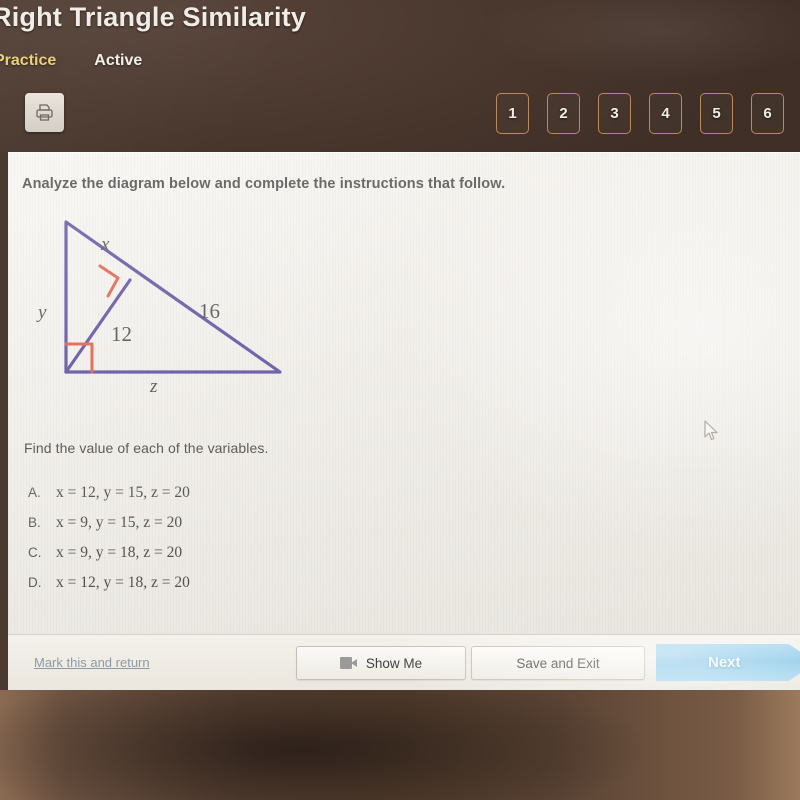 The height and width of the screenshot is (800, 800). What do you see at coordinates (35, 552) in the screenshot?
I see `choice-letter-c: C.` at bounding box center [35, 552].